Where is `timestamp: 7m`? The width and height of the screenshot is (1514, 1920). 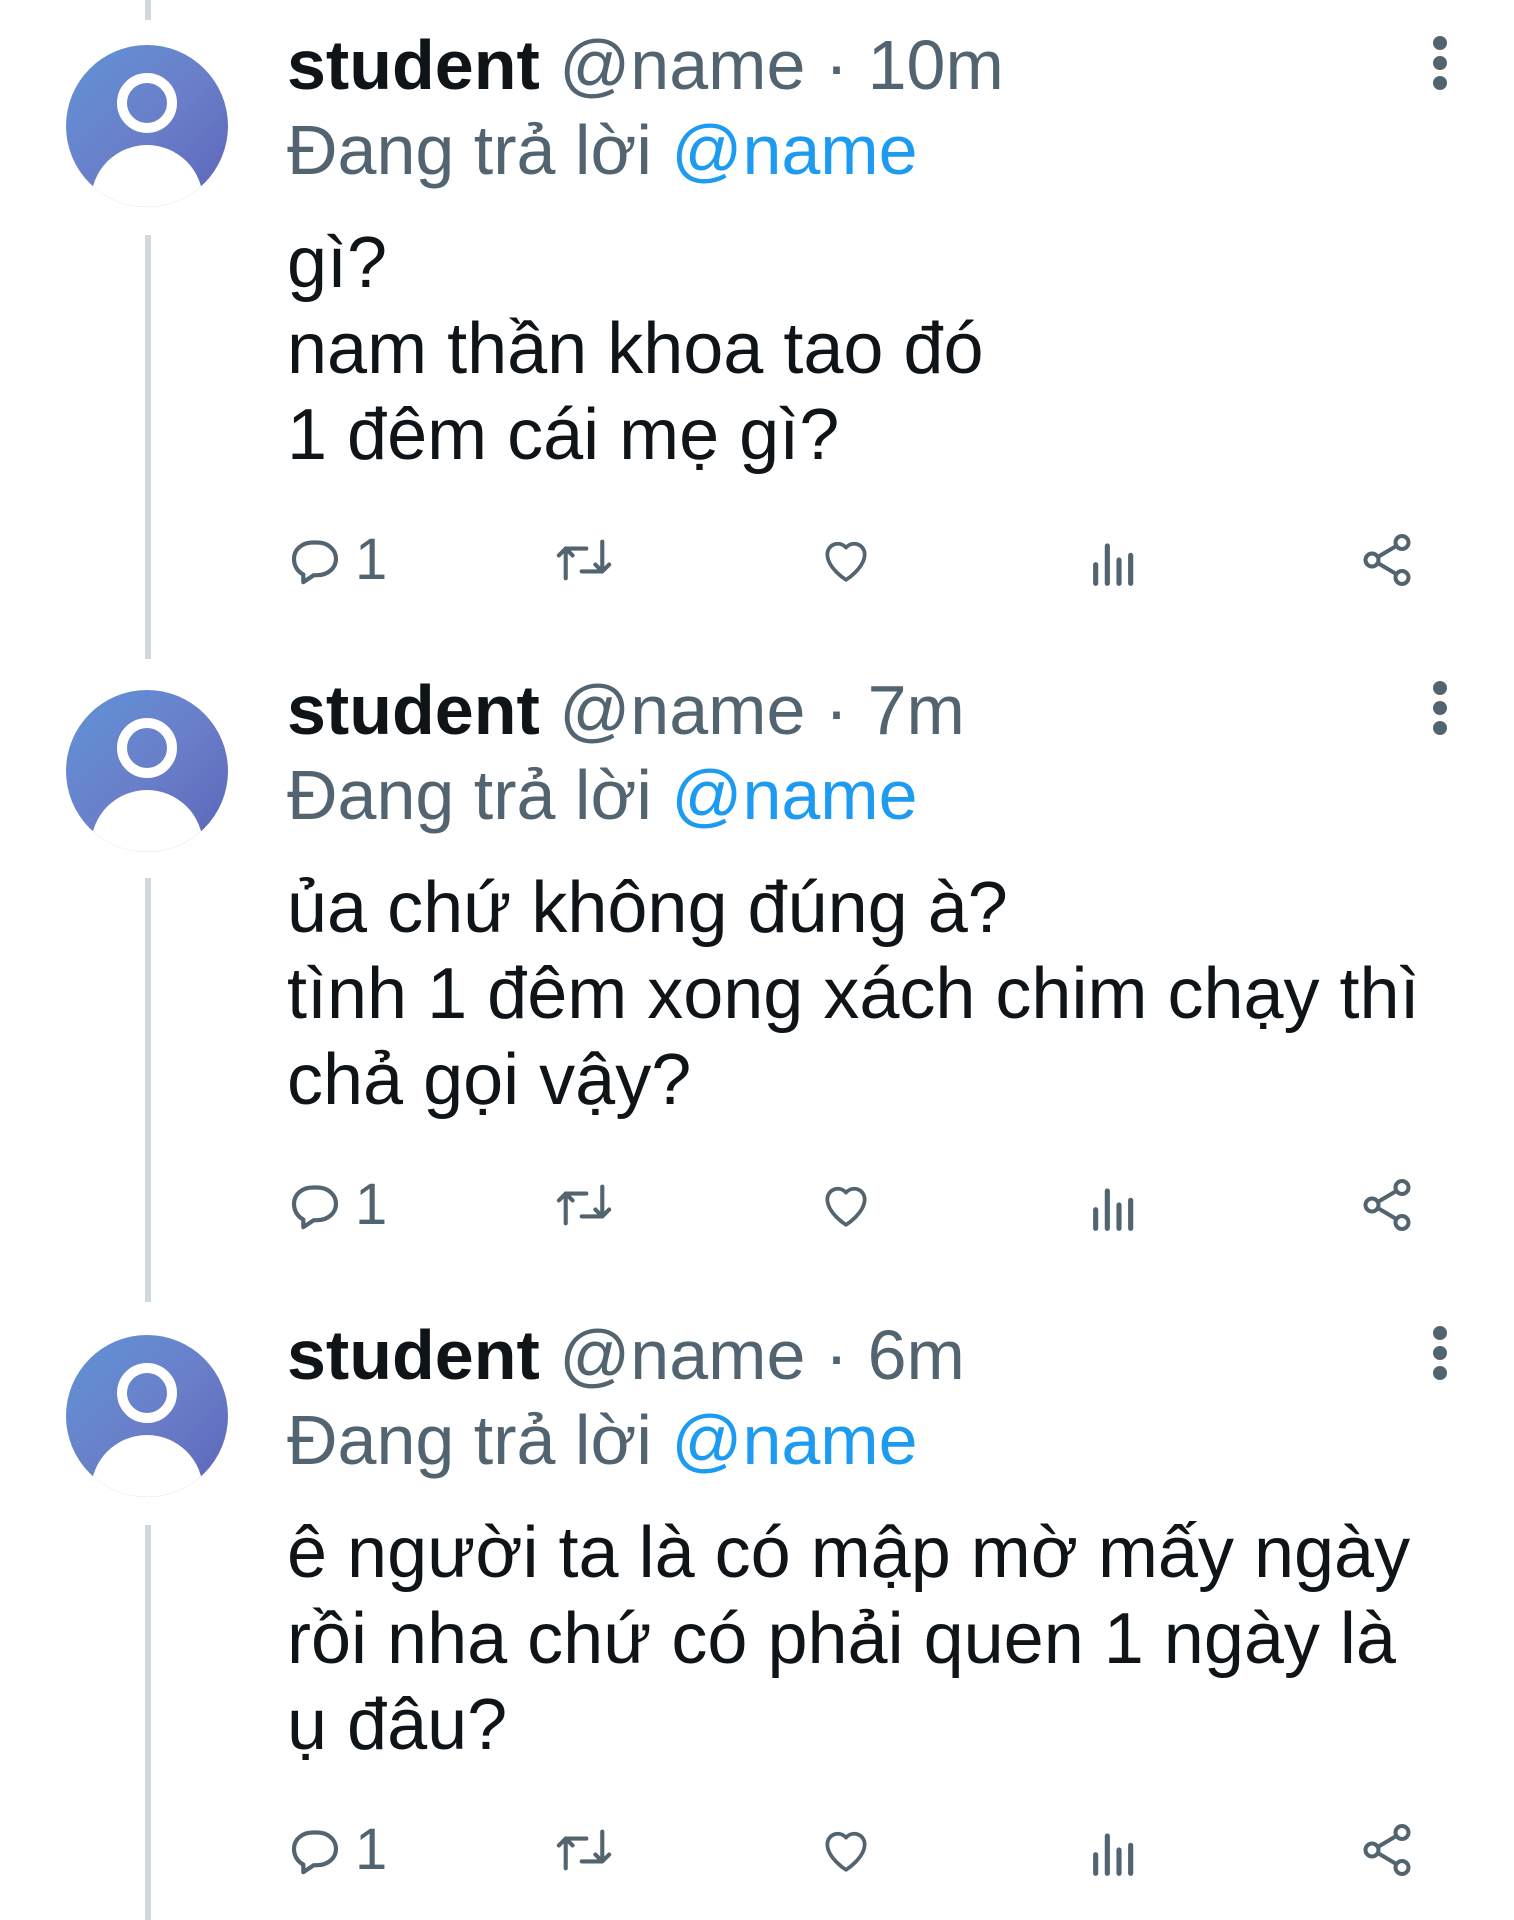 timestamp: 7m is located at coordinates (916, 710).